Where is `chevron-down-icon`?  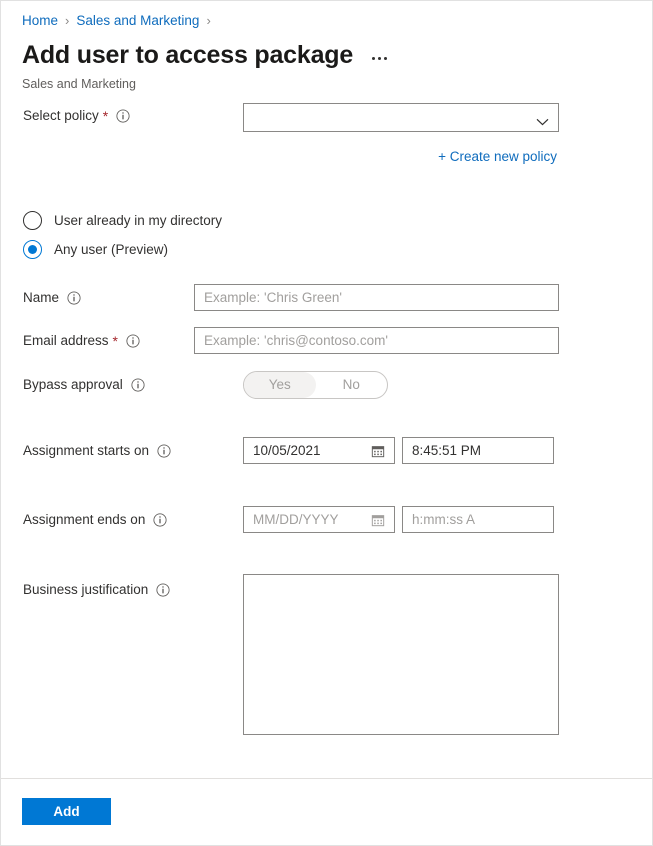 chevron-down-icon is located at coordinates (542, 119).